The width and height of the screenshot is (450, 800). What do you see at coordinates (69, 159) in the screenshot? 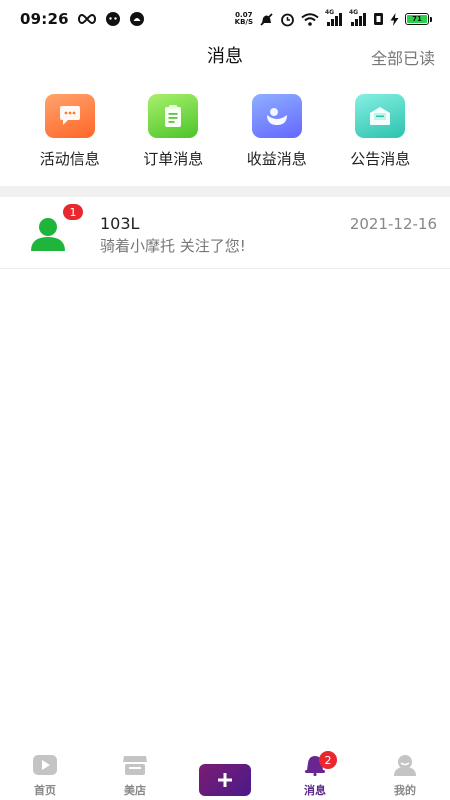
I see `category-label: 活动信息` at bounding box center [69, 159].